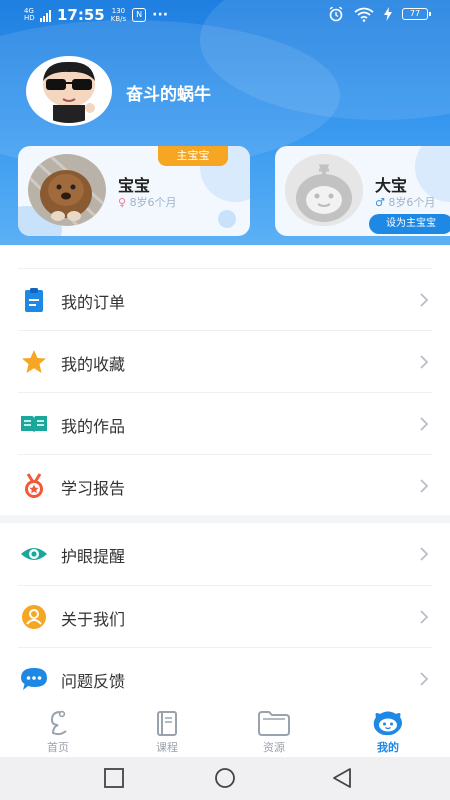 The image size is (450, 800). I want to click on male-icon: ♂, so click(380, 202).